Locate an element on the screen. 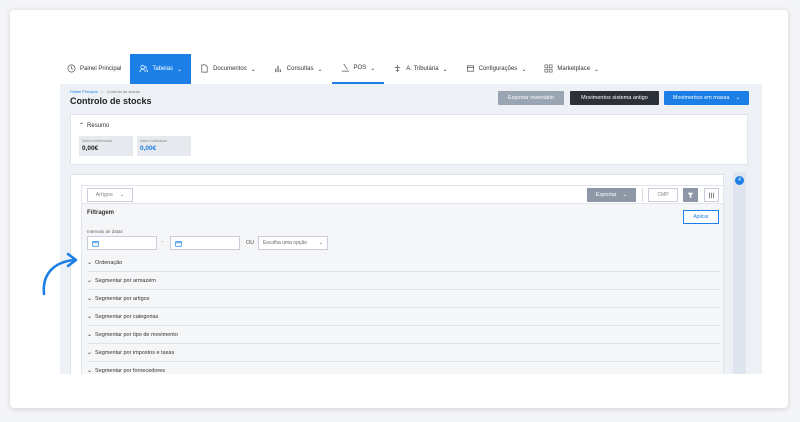 Image resolution: width=800 pixels, height=422 pixels. nav-painel-principal: Painel Principal is located at coordinates (94, 69).